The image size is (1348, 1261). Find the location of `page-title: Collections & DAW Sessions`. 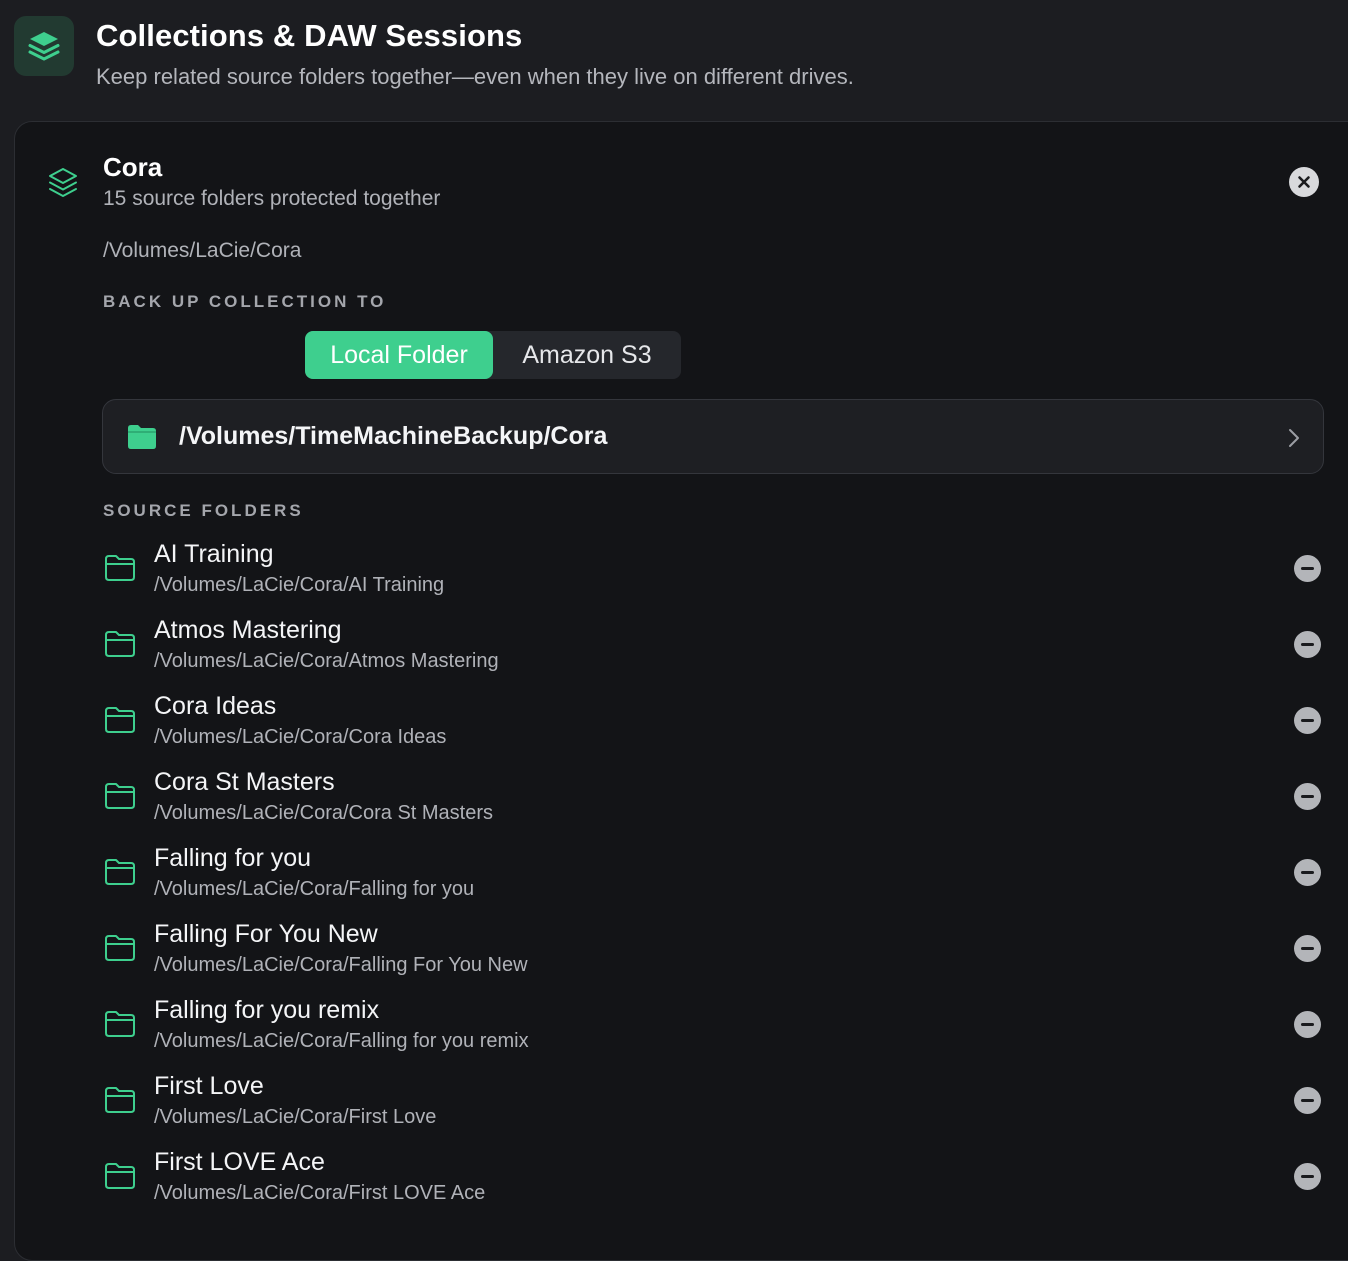

page-title: Collections & DAW Sessions is located at coordinates (309, 35).